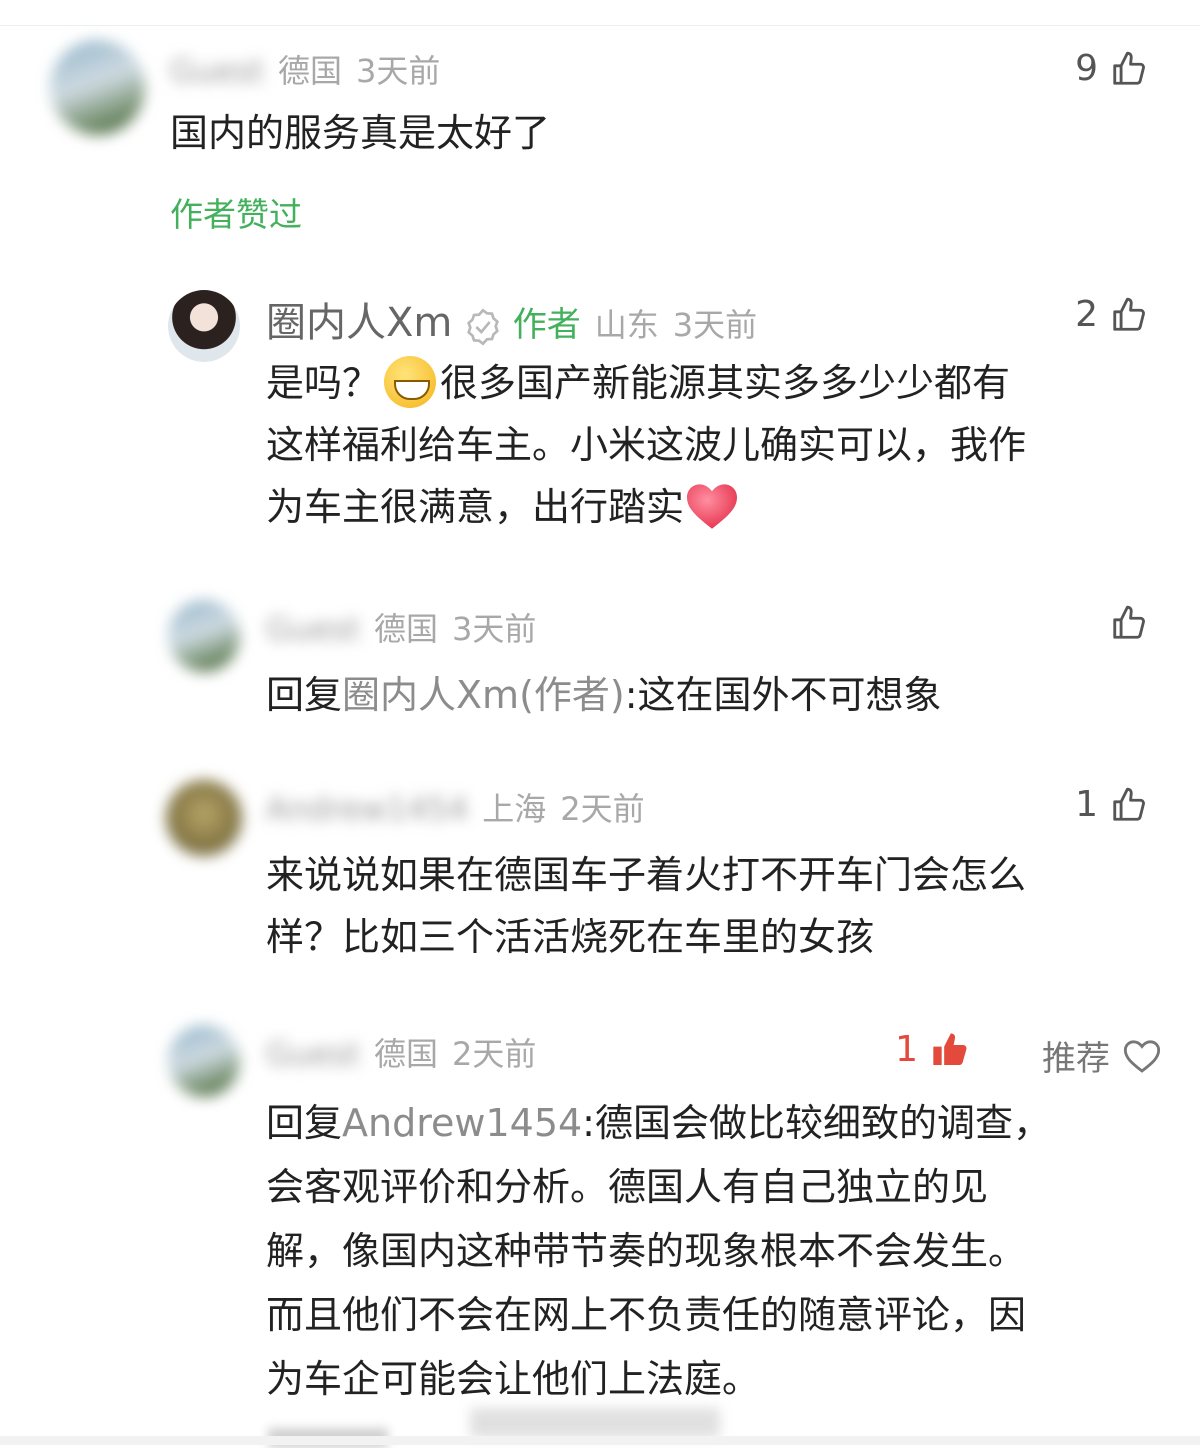  I want to click on comment-text: 回复圈内人Xm(作者):这在国外不可想象, so click(604, 695).